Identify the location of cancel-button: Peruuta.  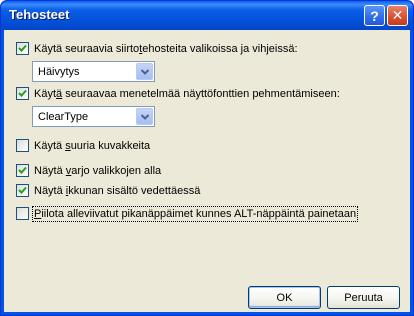
(363, 297).